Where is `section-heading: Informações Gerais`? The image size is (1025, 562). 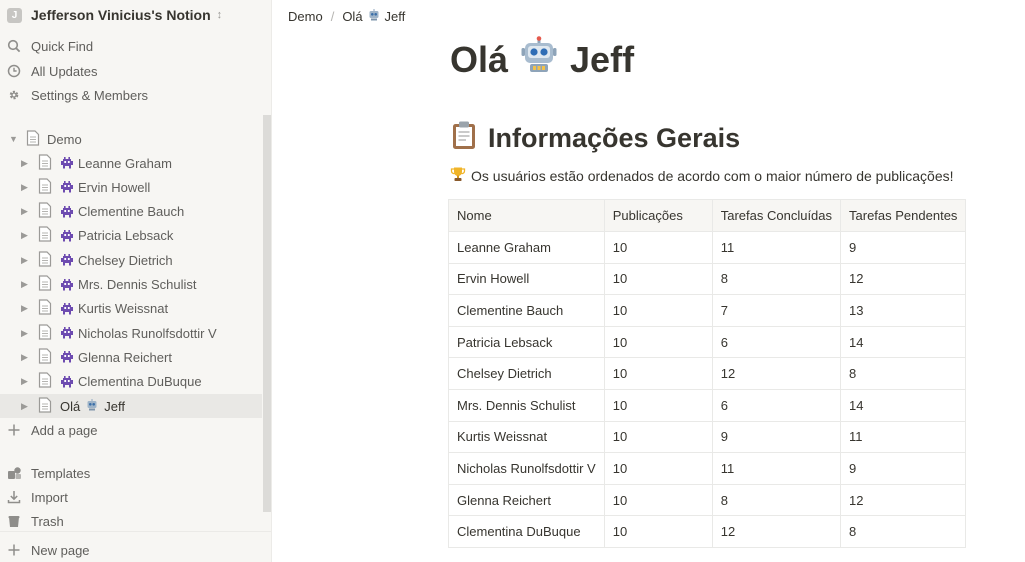 section-heading: Informações Gerais is located at coordinates (595, 138).